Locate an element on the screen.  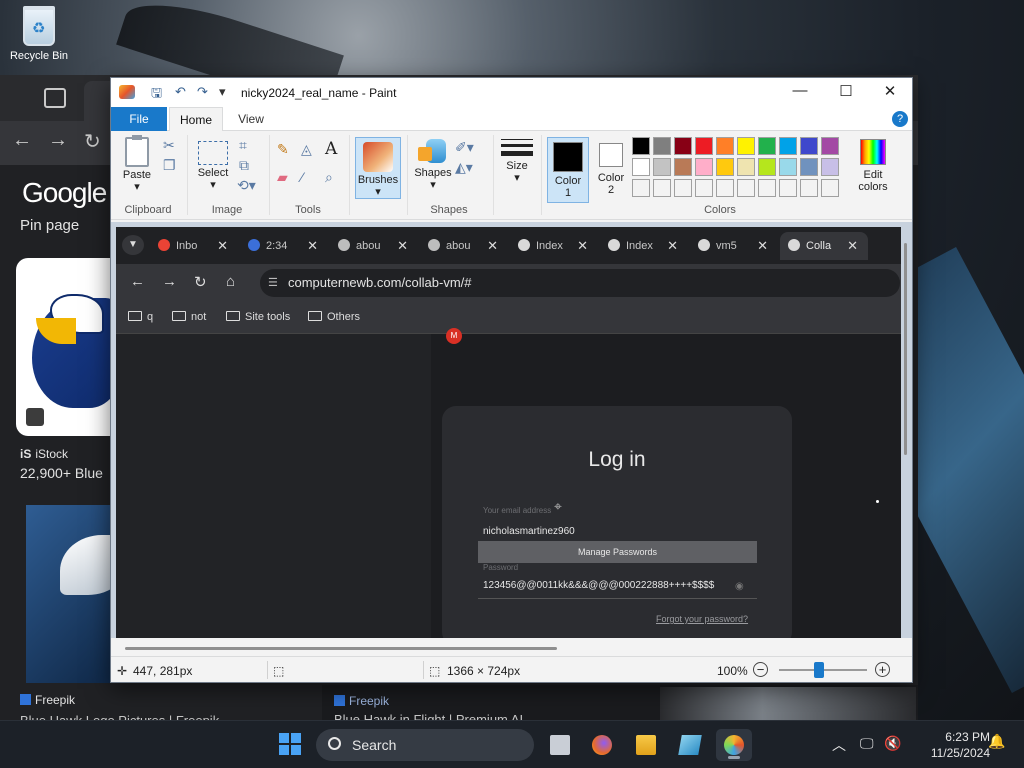
browser-tab: 2:34 ✕ is located at coordinates (284, 246).